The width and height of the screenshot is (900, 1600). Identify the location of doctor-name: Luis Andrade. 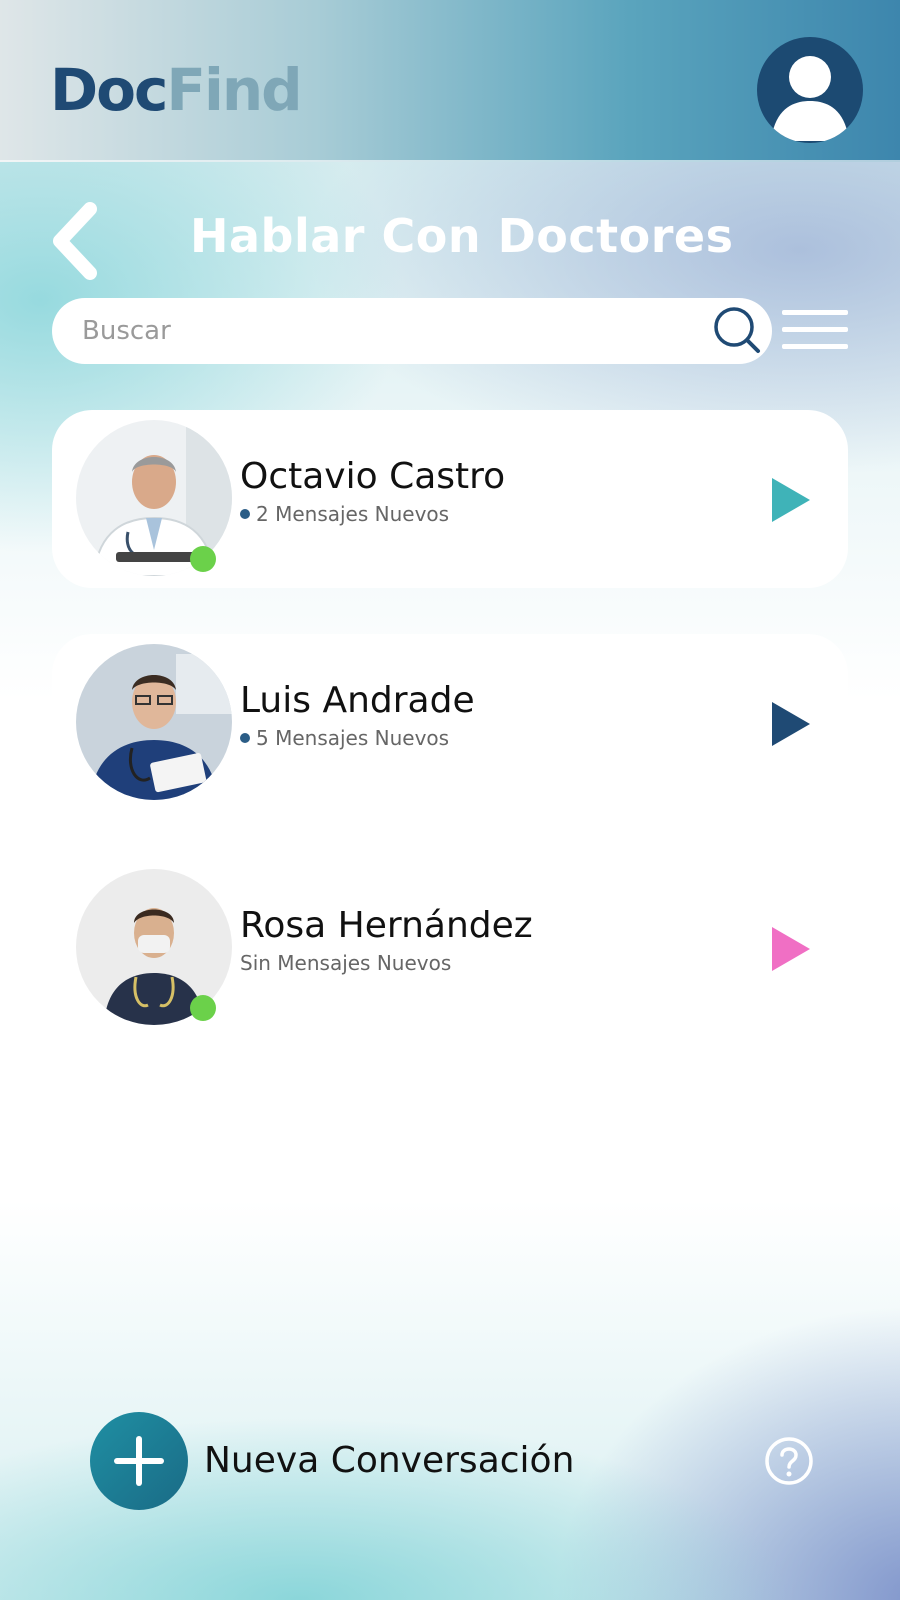
(357, 700).